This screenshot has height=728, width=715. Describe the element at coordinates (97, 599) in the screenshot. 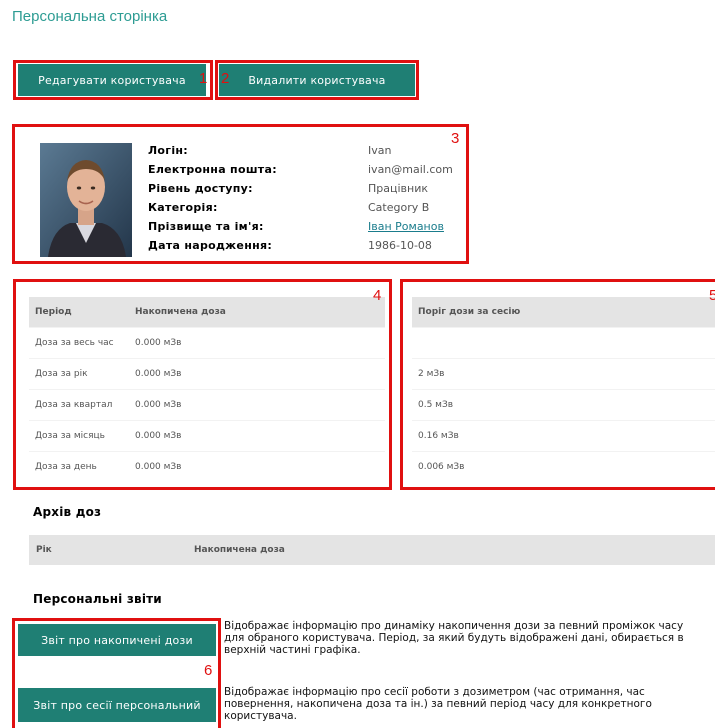

I see `reports-heading: Персональні звіти` at that location.